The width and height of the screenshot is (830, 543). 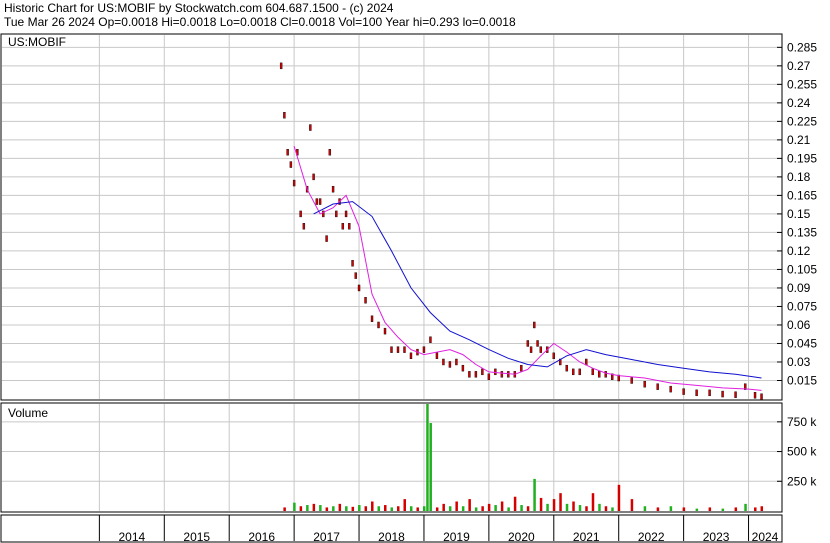 I want to click on x-tick-label: 2020, so click(x=521, y=536).